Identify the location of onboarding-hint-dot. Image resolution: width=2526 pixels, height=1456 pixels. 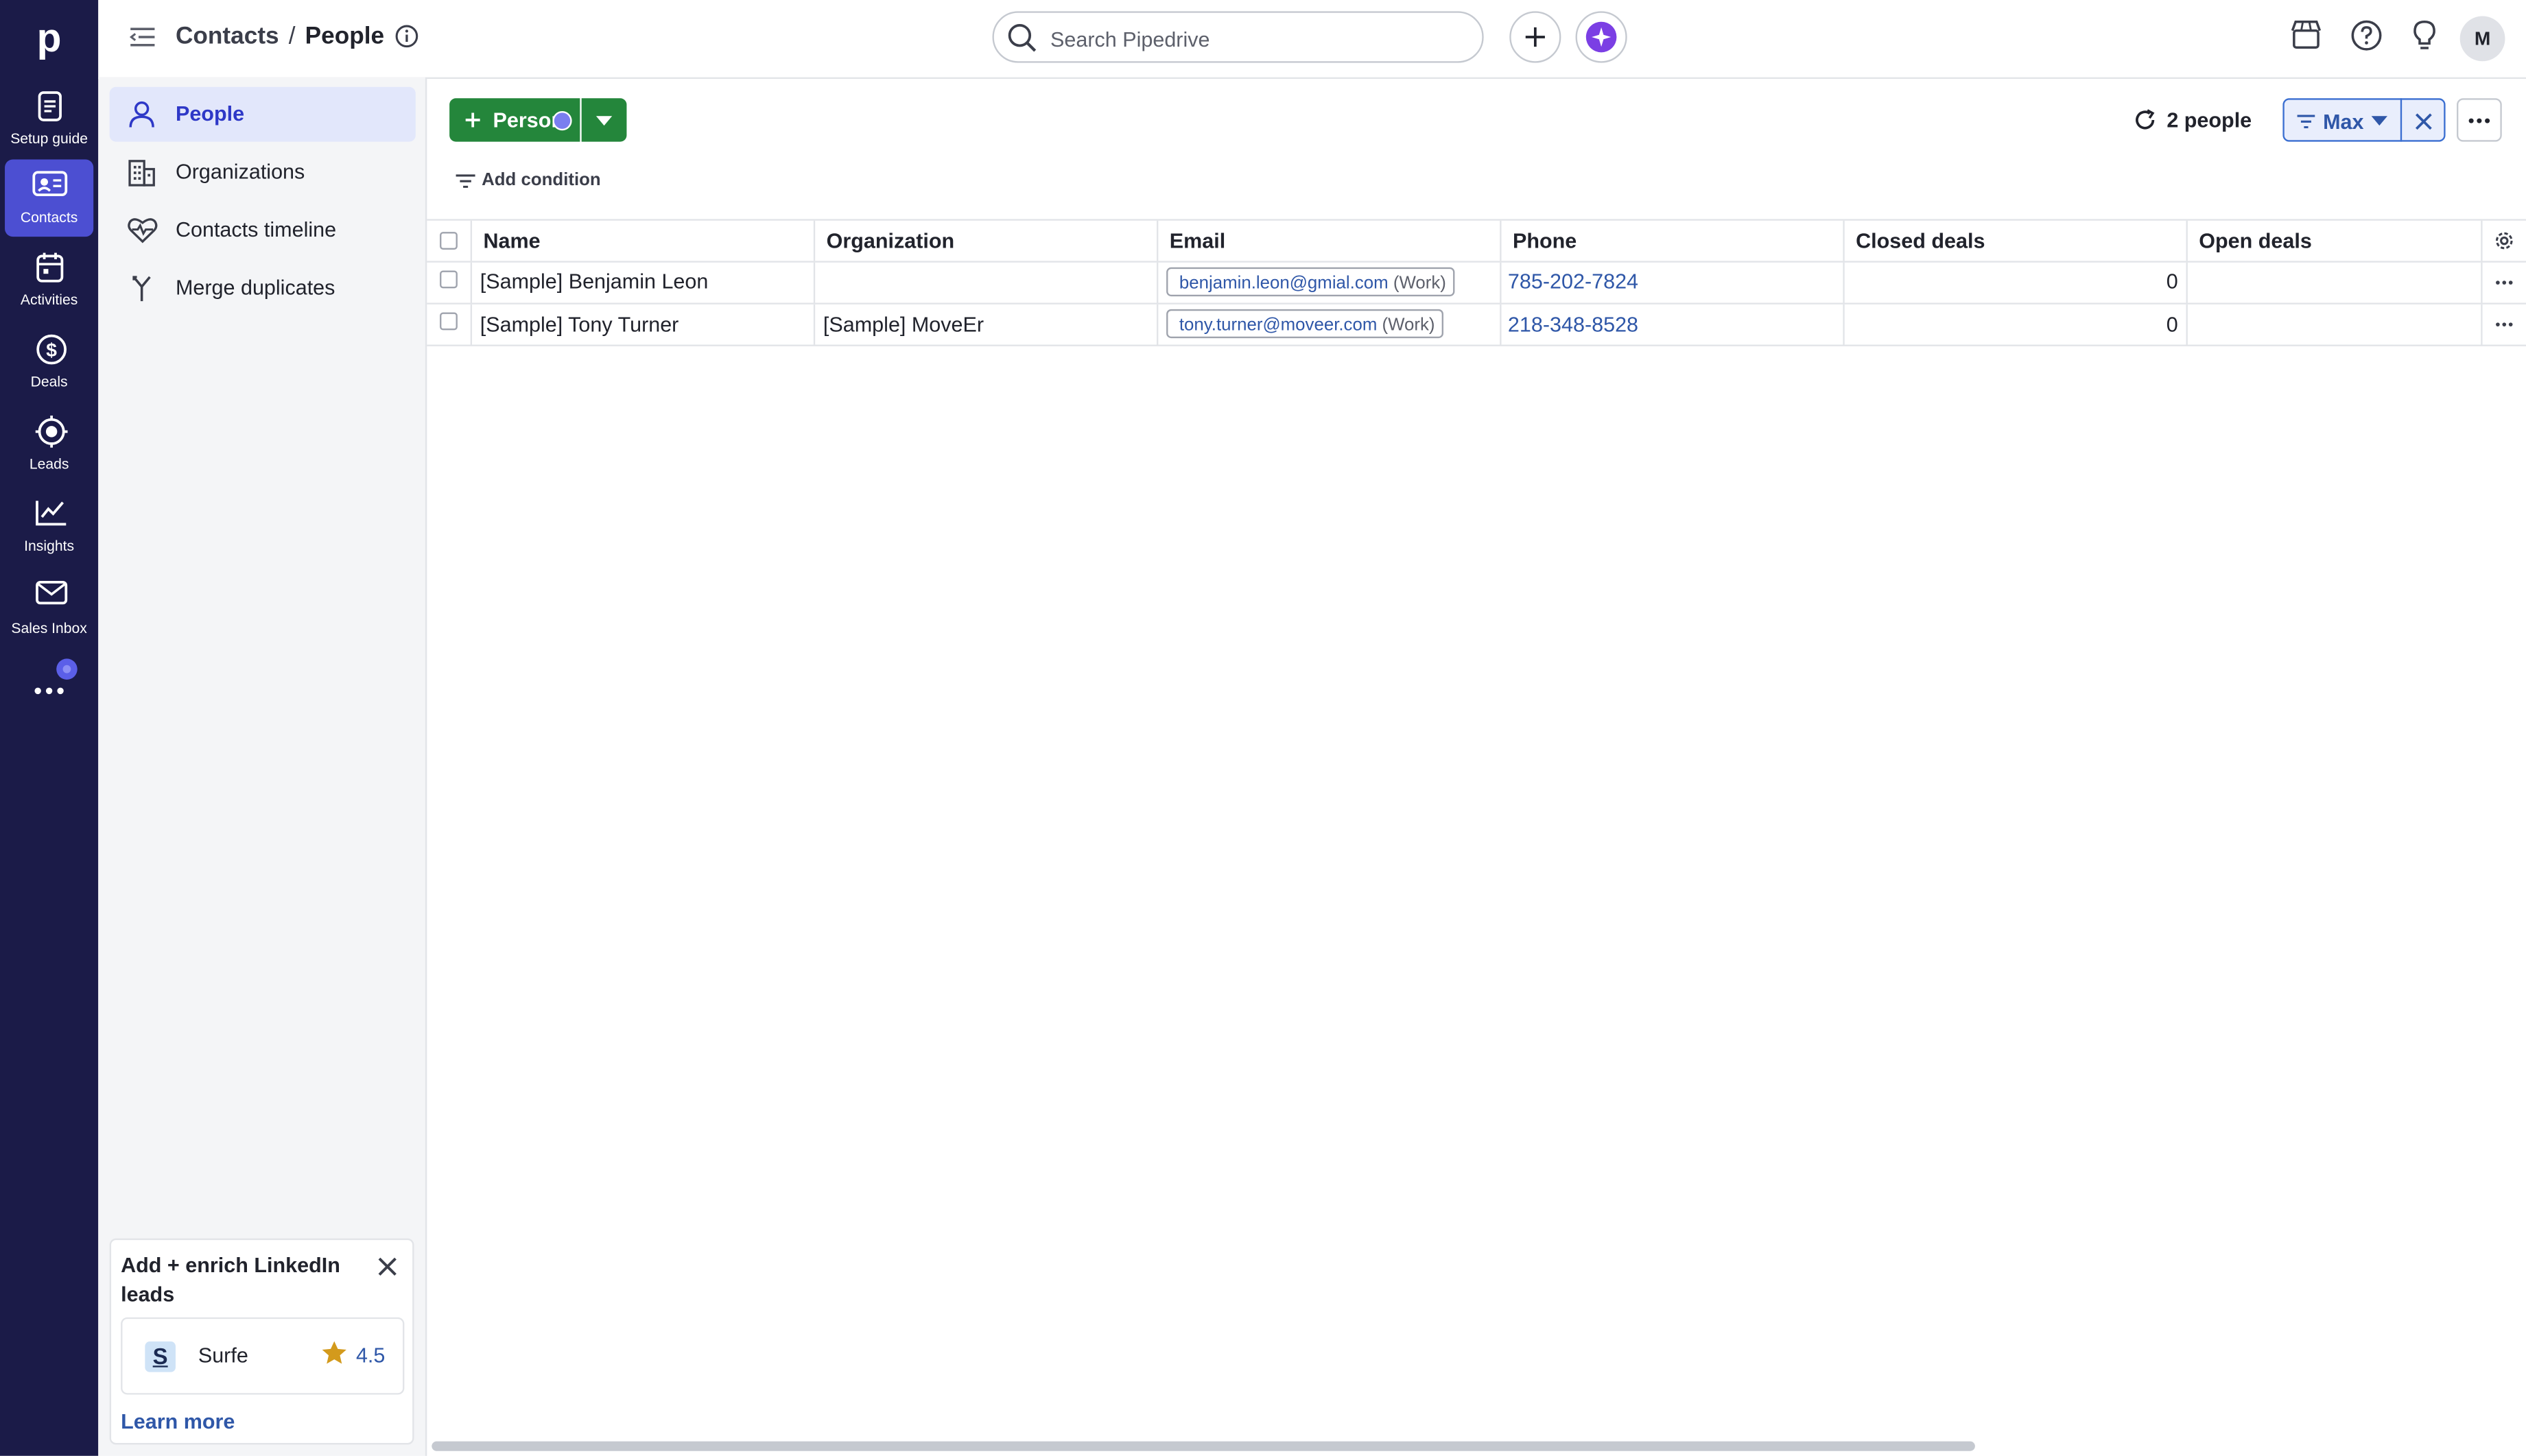
(562, 121).